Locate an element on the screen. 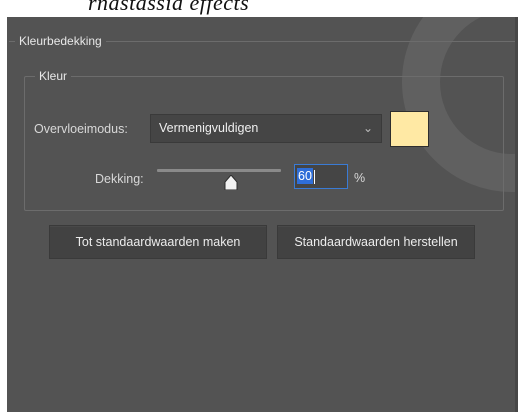 The image size is (518, 412). chevron-down-icon: ⌄ is located at coordinates (367, 128).